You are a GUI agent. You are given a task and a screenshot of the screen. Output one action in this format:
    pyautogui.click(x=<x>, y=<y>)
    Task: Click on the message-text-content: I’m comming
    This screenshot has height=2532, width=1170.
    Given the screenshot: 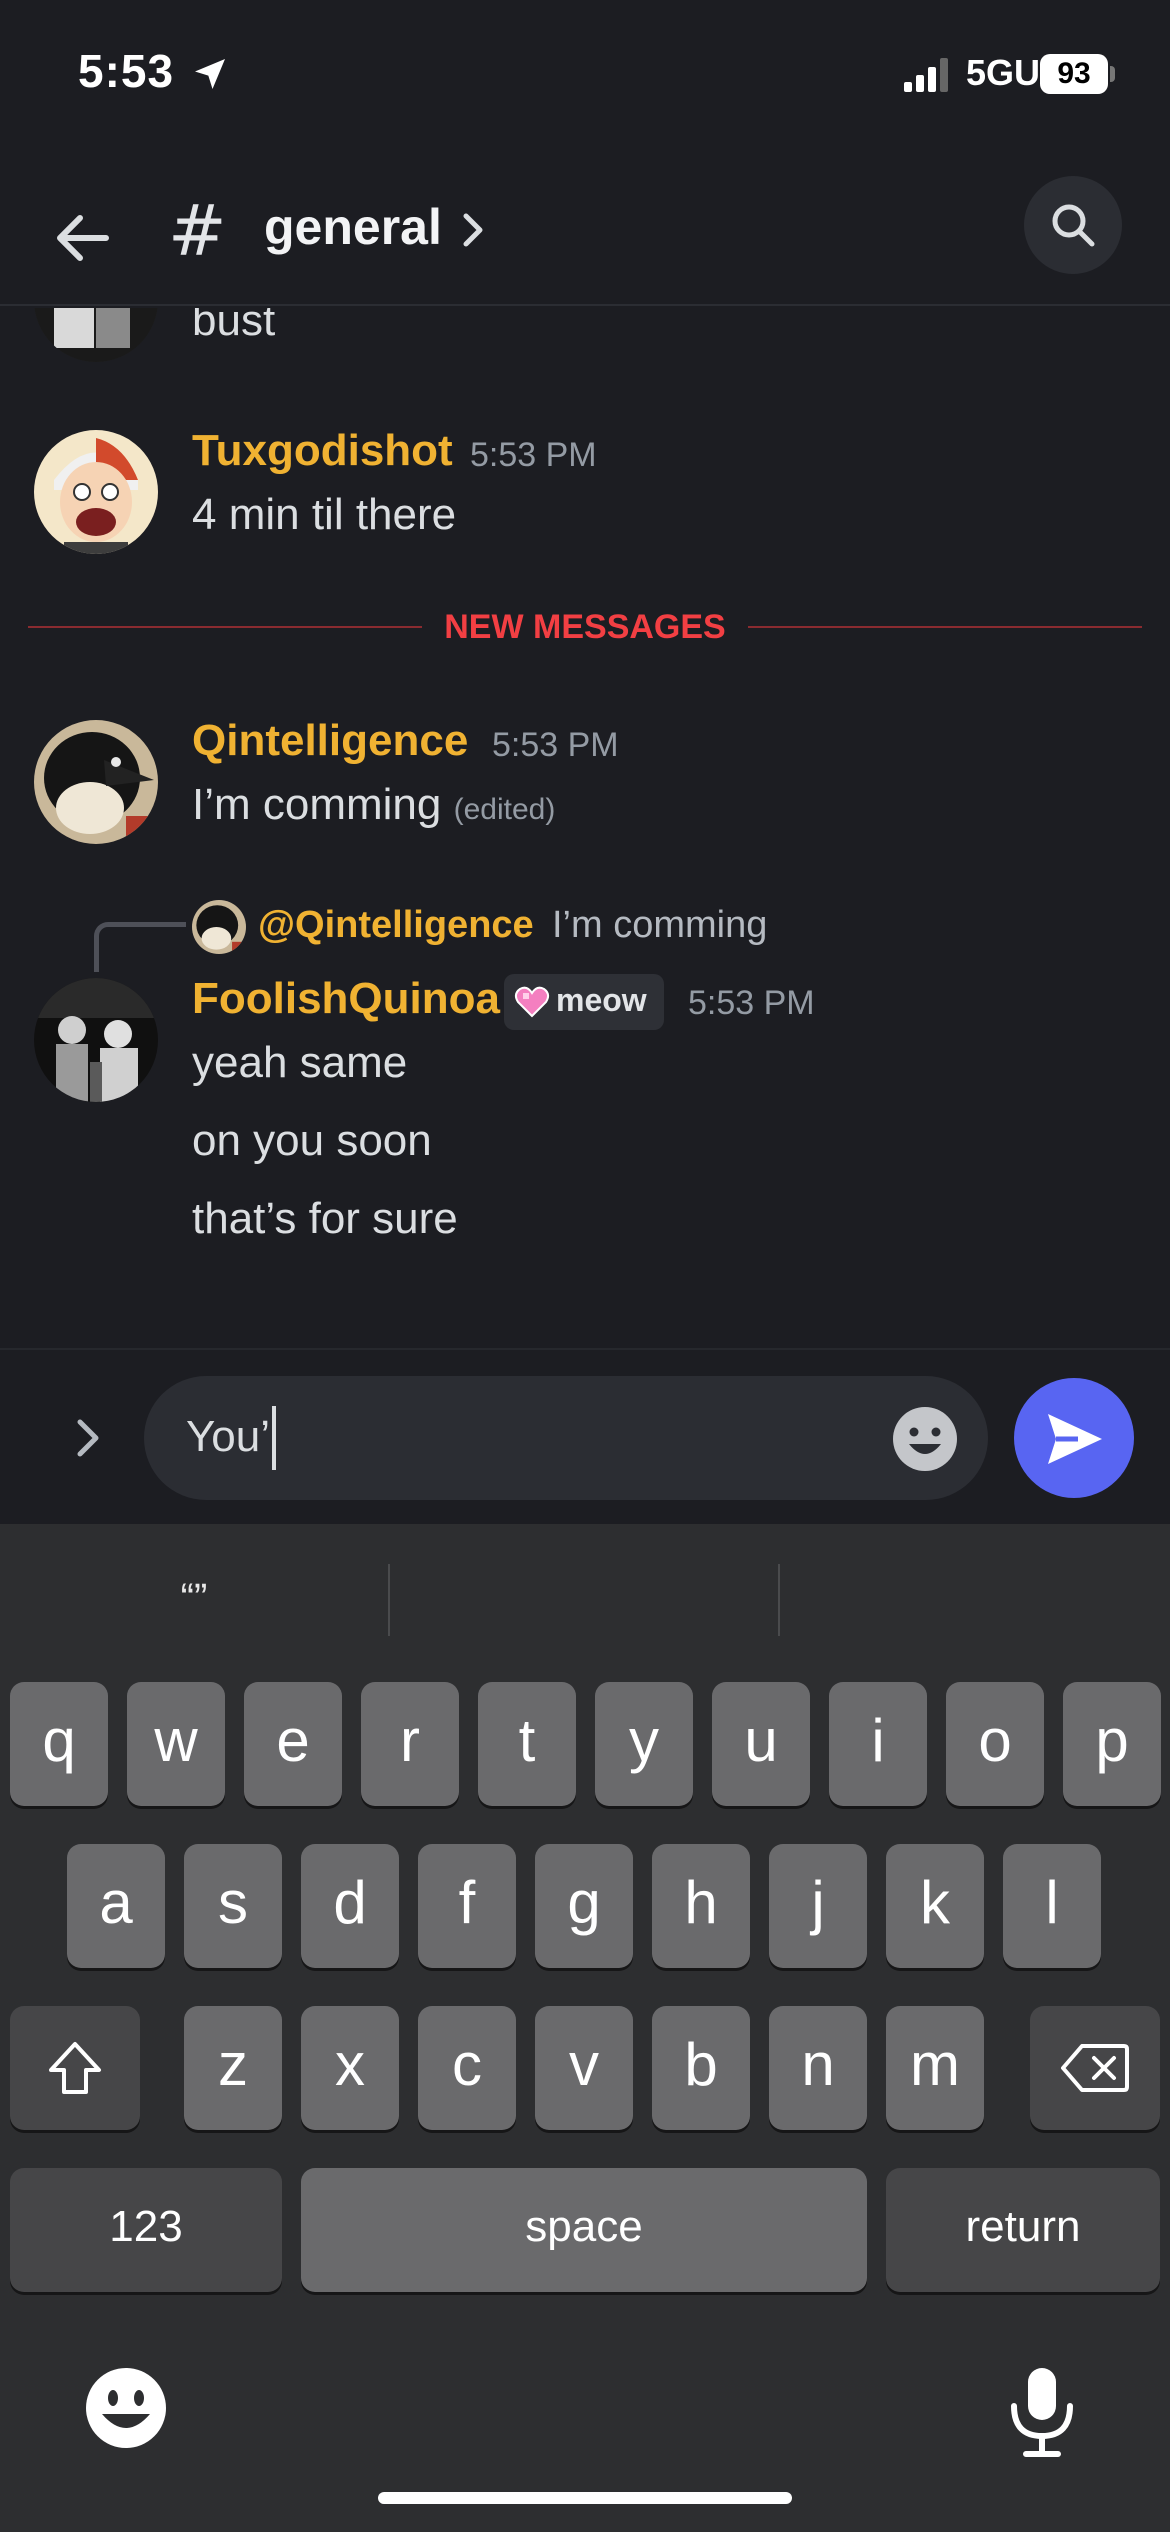 What is the action you would take?
    pyautogui.click(x=317, y=804)
    